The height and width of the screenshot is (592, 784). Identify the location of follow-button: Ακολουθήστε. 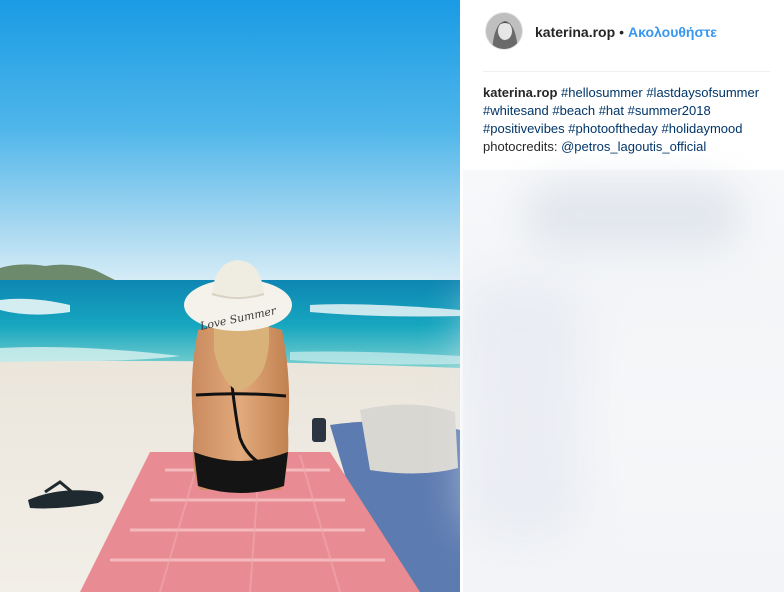
(672, 32).